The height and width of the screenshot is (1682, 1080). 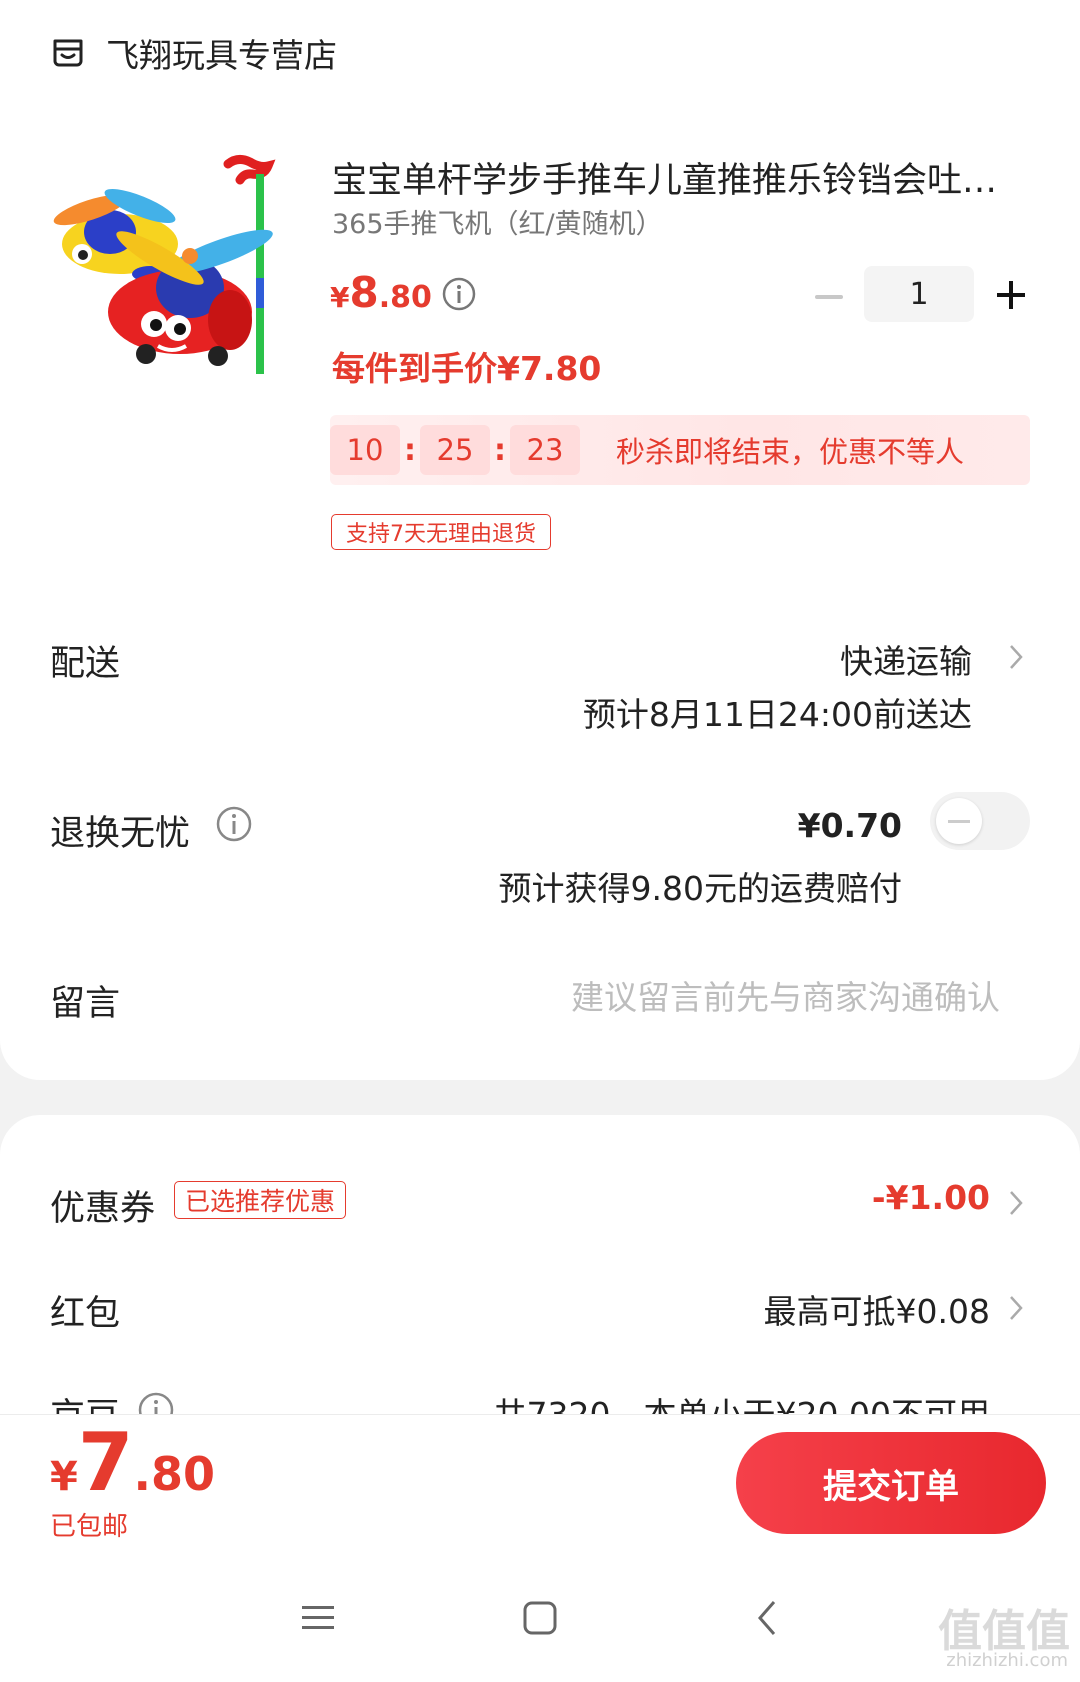 What do you see at coordinates (64, 1477) in the screenshot?
I see `total-symbol: ¥` at bounding box center [64, 1477].